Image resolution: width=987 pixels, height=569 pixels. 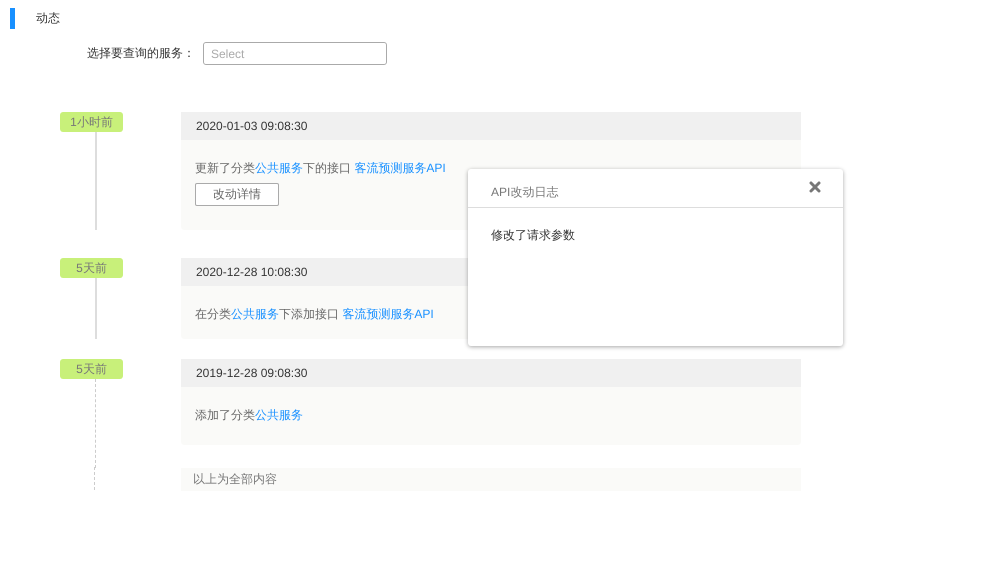 I want to click on event-timestamp: 2020-01-03 09:08:30, so click(x=491, y=126).